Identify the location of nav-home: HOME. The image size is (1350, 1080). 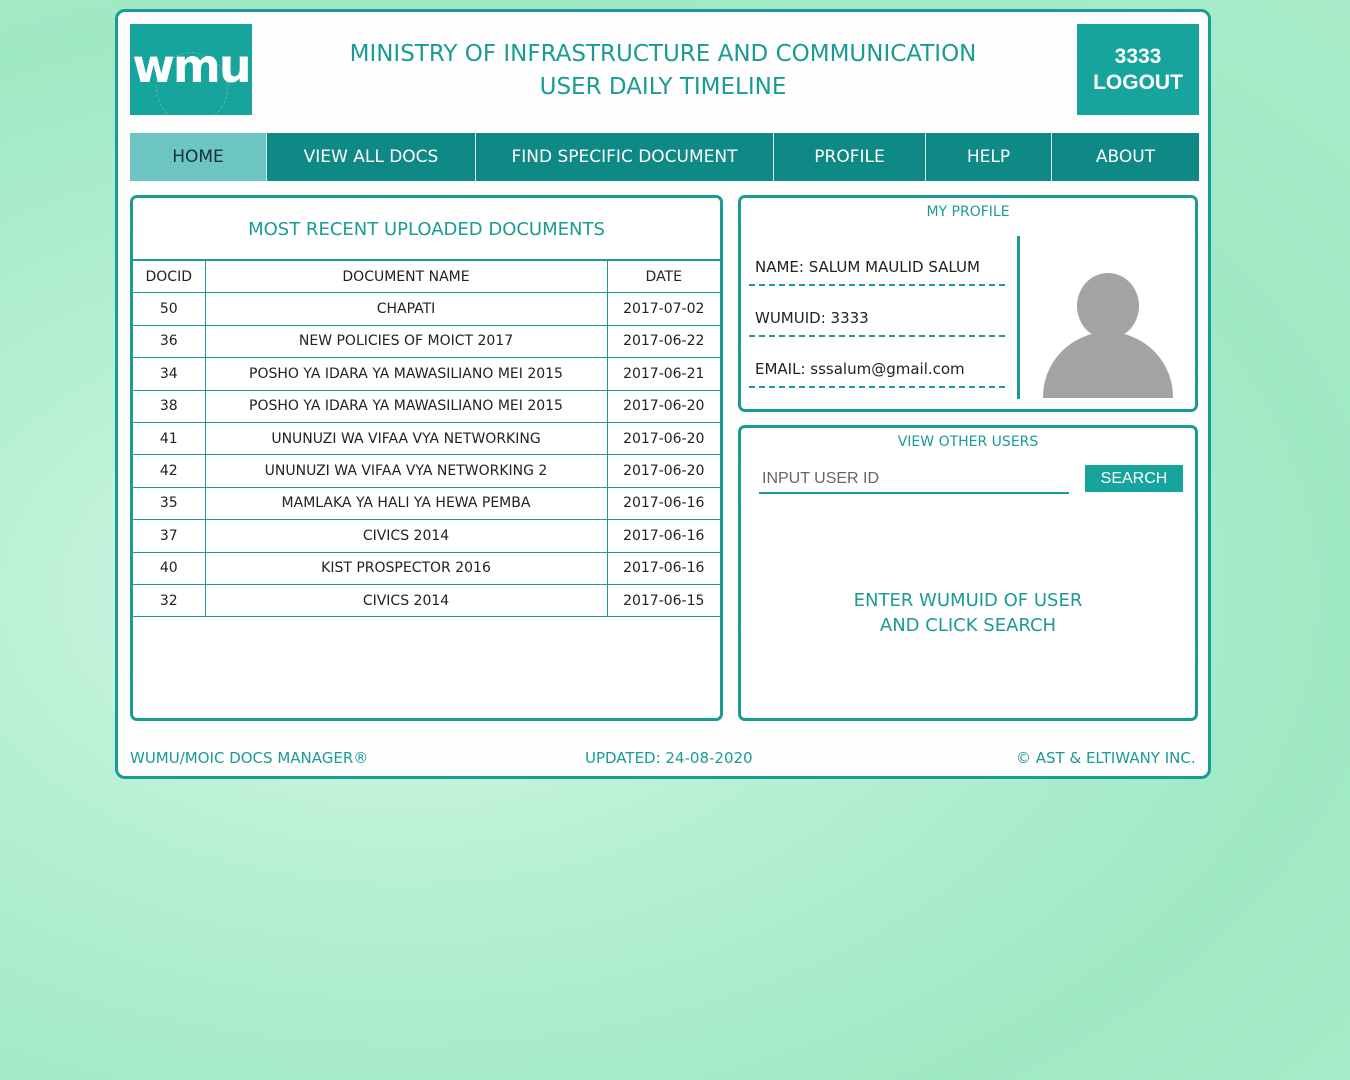
(198, 157).